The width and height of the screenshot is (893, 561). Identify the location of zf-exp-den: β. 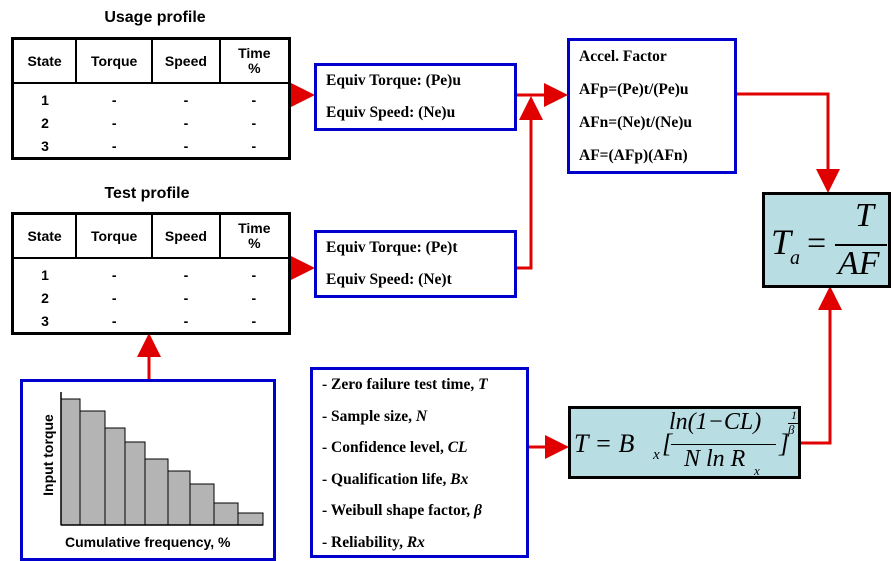
(791, 429).